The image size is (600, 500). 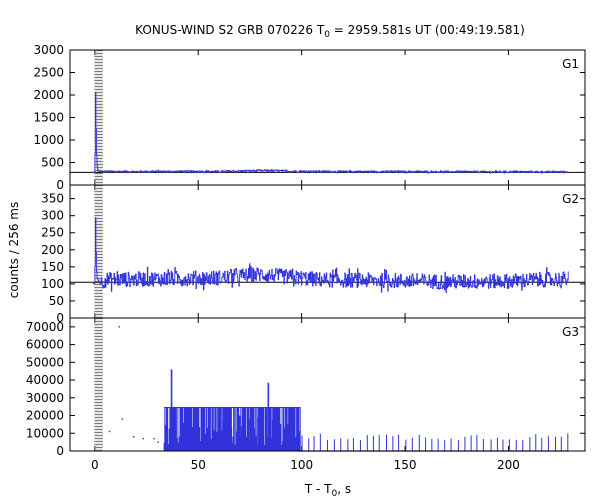 What do you see at coordinates (48, 95) in the screenshot?
I see `y-tick-label: 2000` at bounding box center [48, 95].